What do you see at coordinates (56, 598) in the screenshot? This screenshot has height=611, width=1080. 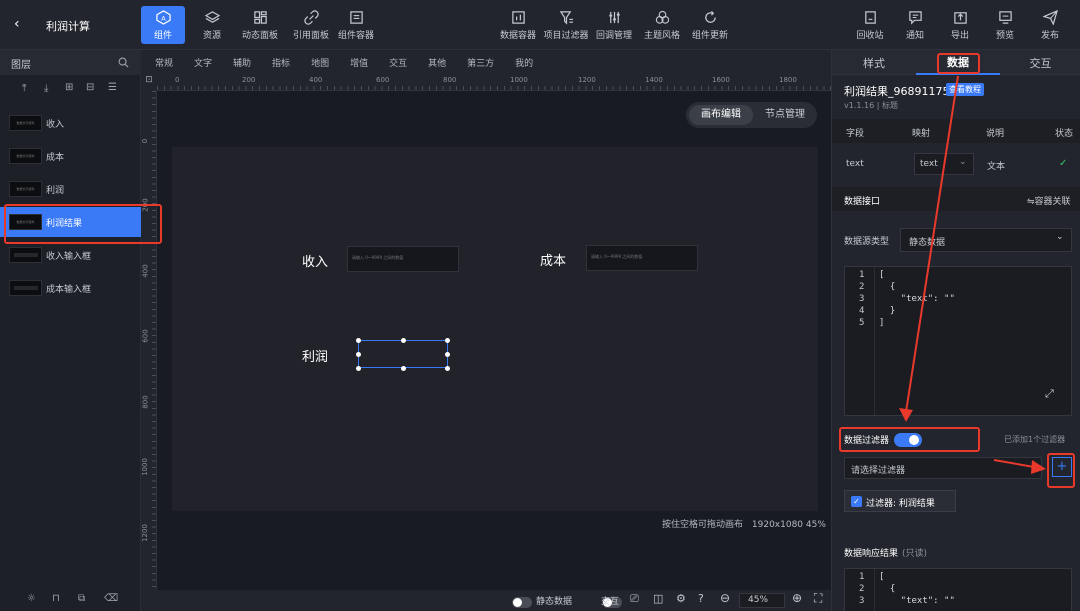 I see `lock-icon: ⊓` at bounding box center [56, 598].